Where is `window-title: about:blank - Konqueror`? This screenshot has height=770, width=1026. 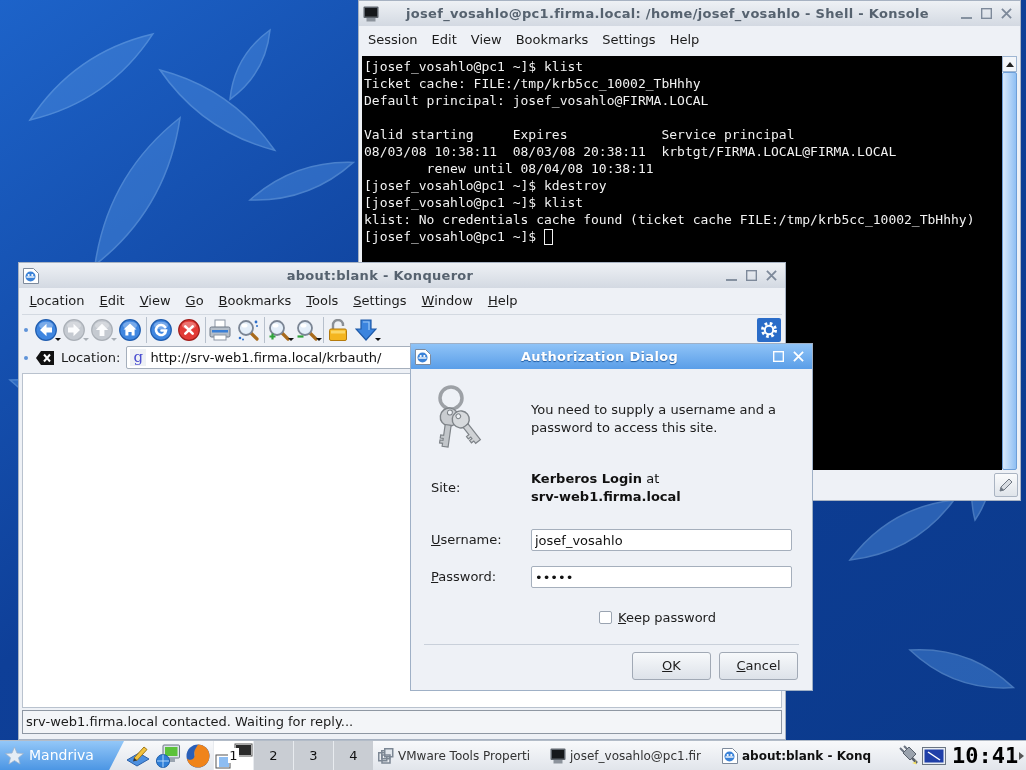 window-title: about:blank - Konqueror is located at coordinates (380, 275).